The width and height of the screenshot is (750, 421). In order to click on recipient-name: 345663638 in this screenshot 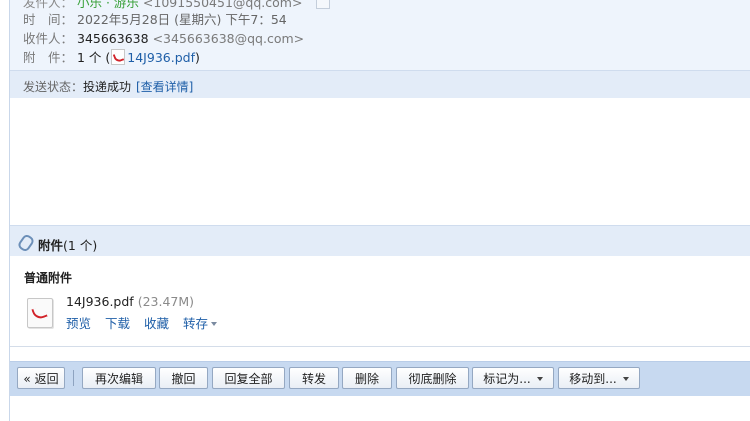, I will do `click(113, 38)`.